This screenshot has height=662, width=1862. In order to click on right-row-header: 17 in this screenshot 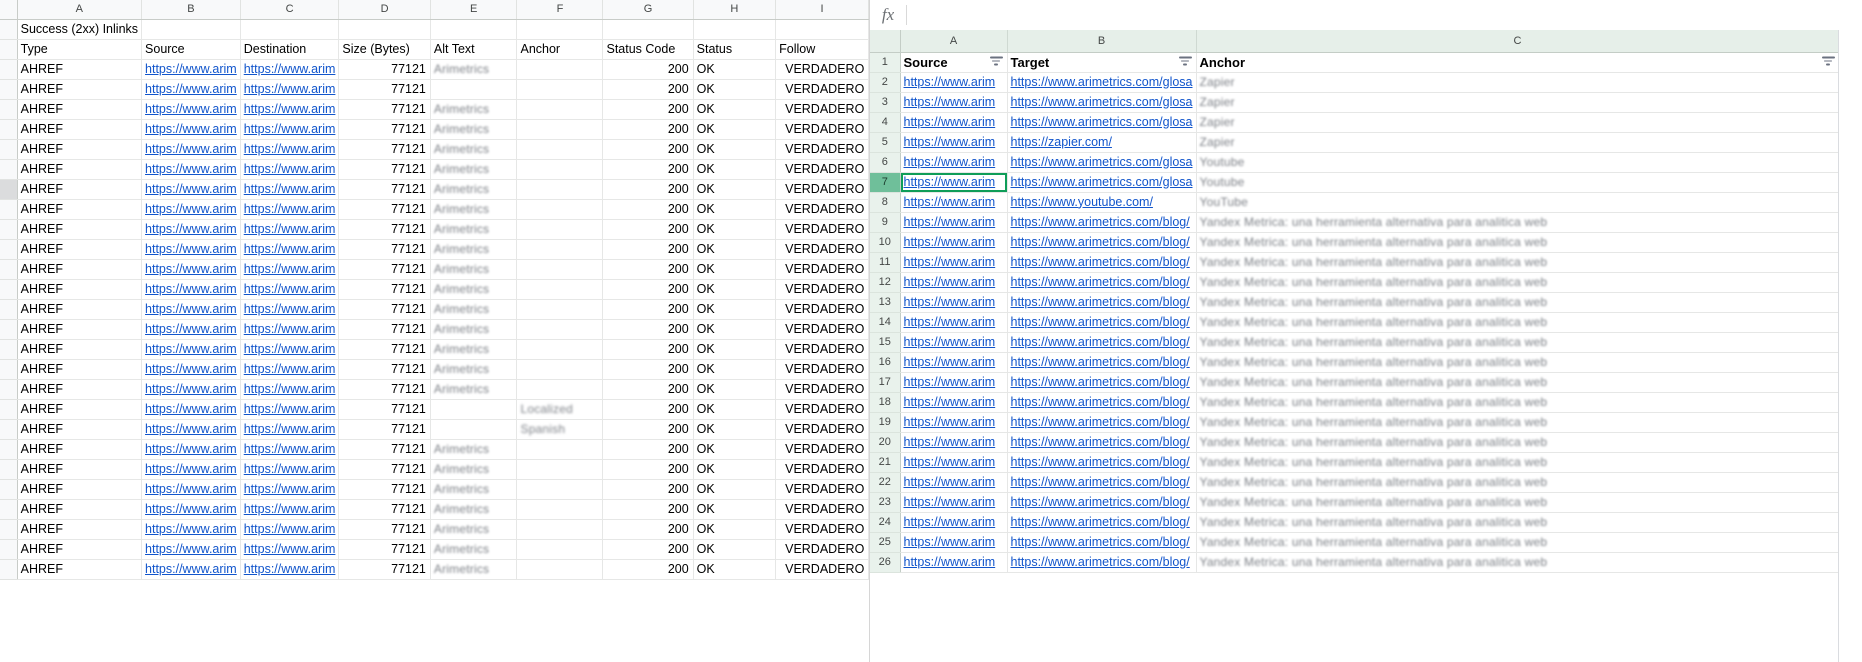, I will do `click(885, 382)`.